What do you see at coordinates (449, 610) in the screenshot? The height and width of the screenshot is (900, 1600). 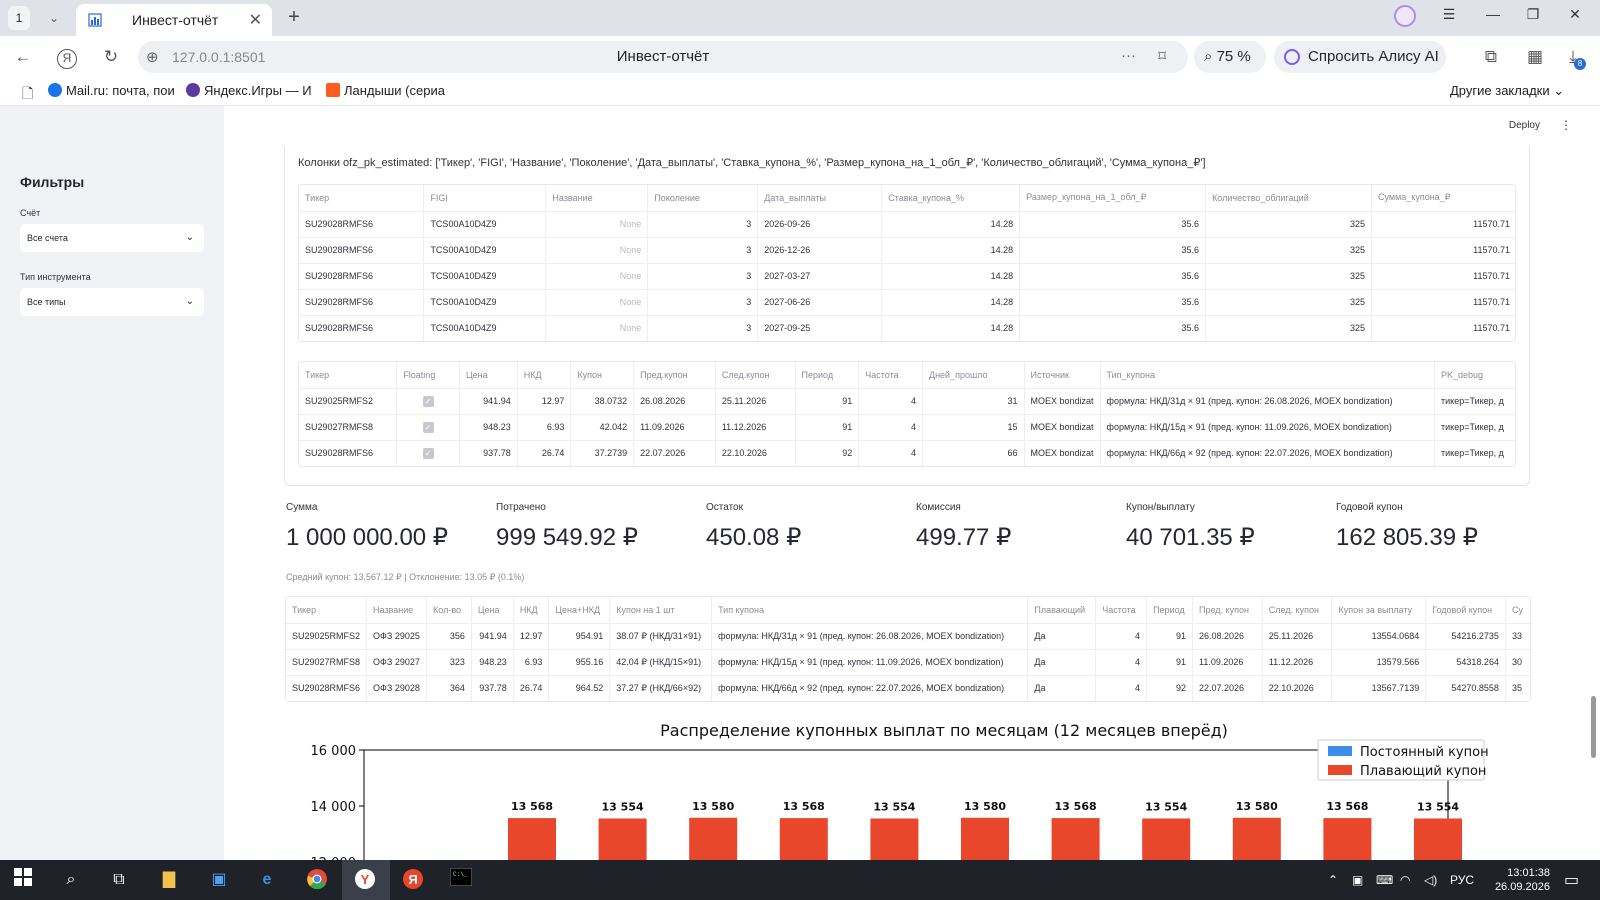 I see `column-header: Кол-во` at bounding box center [449, 610].